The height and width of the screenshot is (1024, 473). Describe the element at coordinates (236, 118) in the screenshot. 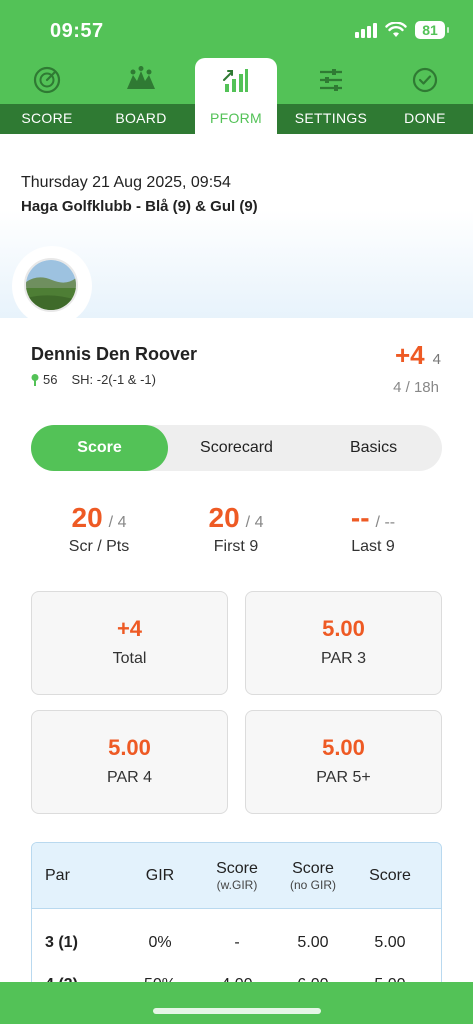

I see `tab-pform-label: PFORM` at that location.